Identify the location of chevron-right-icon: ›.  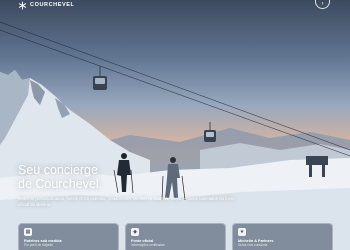
(322, 4).